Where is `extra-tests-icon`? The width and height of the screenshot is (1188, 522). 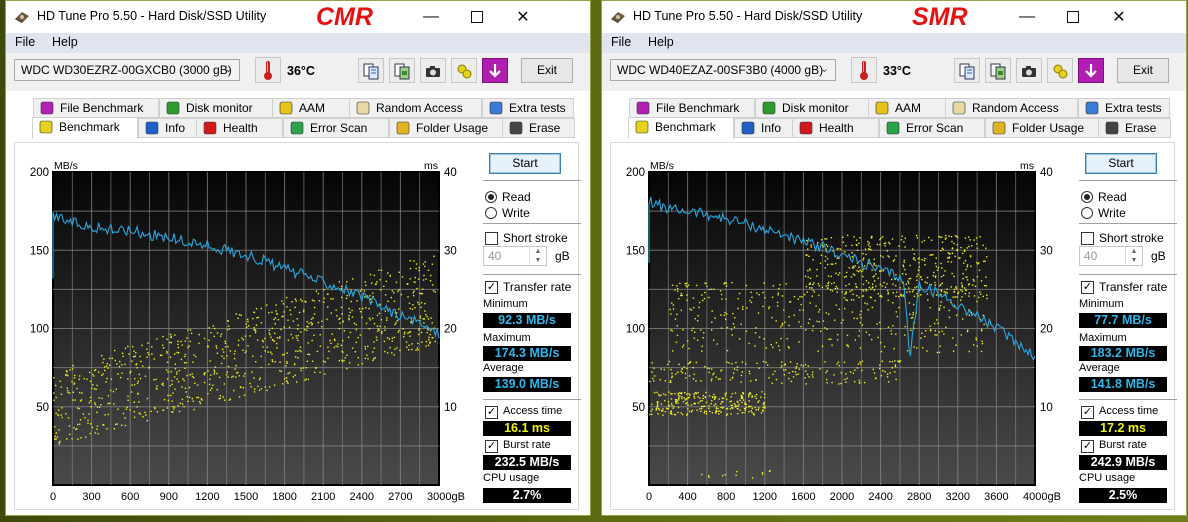
extra-tests-icon is located at coordinates (1092, 108).